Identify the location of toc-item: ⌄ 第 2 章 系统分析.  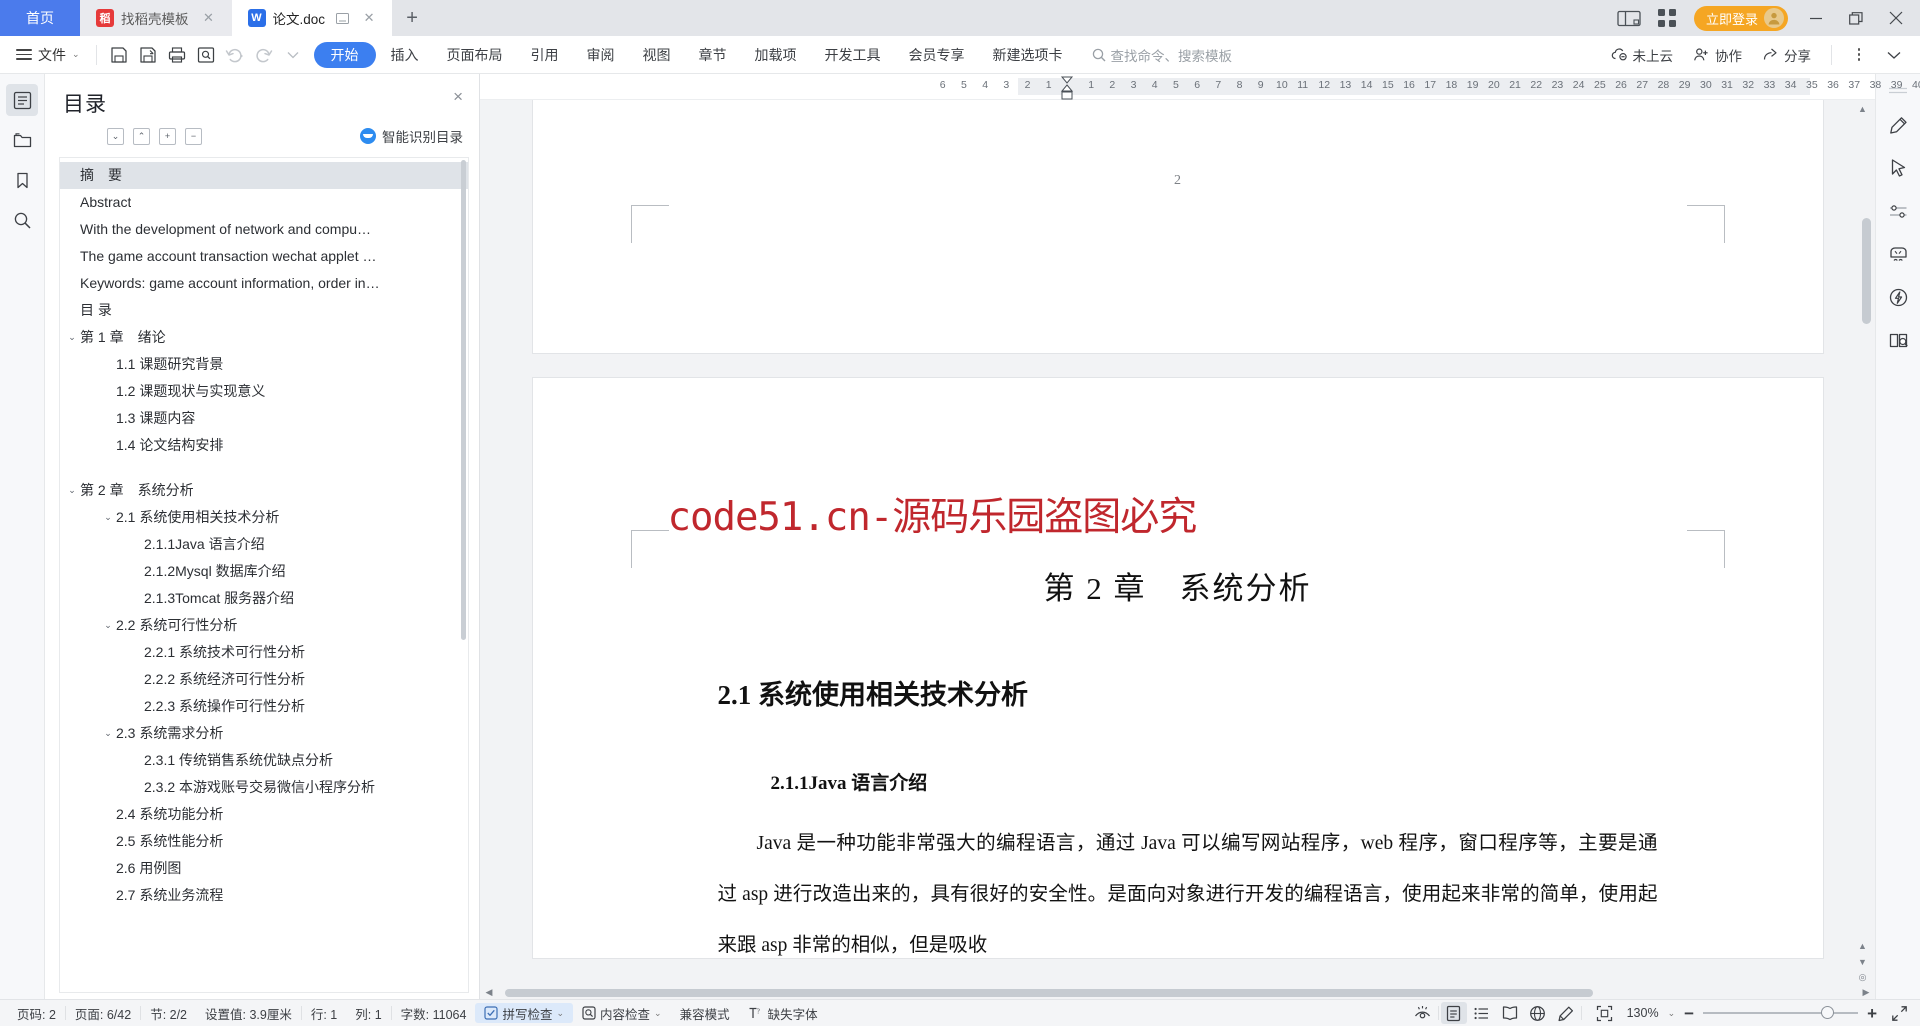
(264, 490).